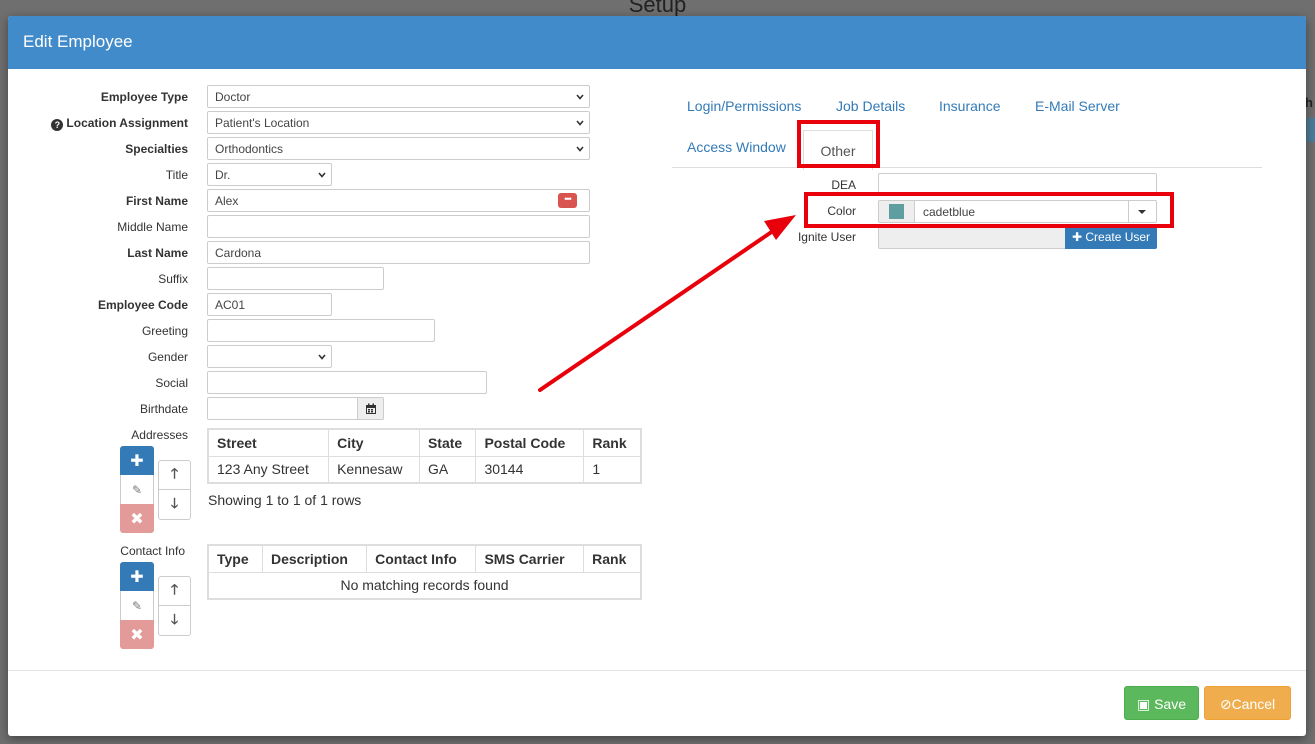  What do you see at coordinates (1161, 703) in the screenshot?
I see `save-button: ▣ Save` at bounding box center [1161, 703].